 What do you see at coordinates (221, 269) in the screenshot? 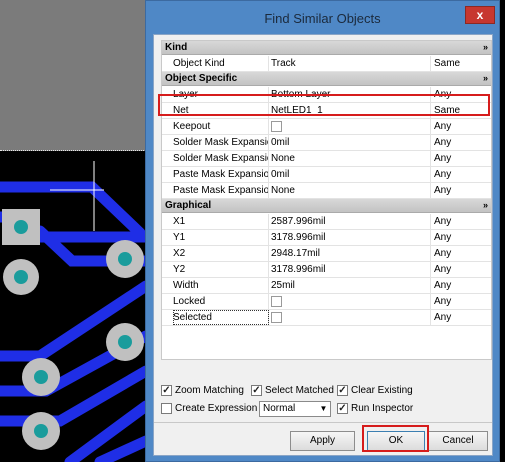
I see `property-name: Y2` at bounding box center [221, 269].